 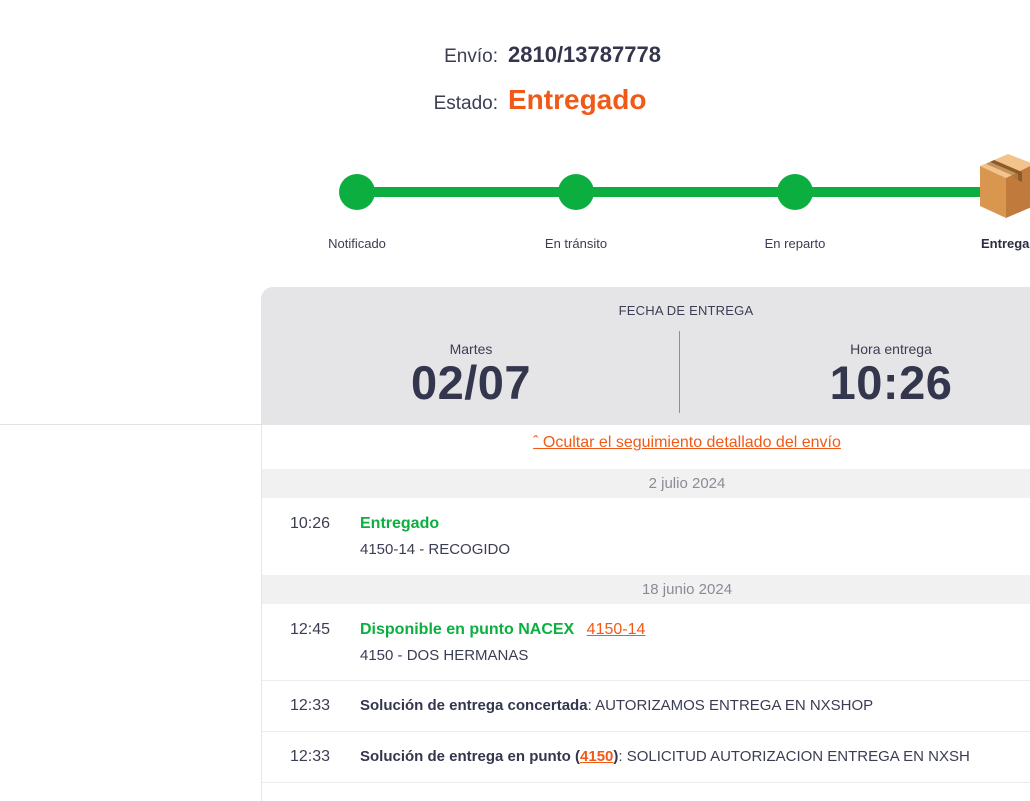 I want to click on point-link: 4150-14, so click(x=616, y=629).